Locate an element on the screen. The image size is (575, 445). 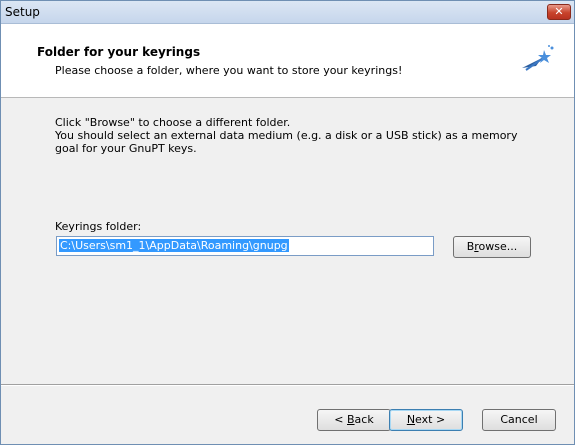
keyrings-folder-value: C:\Users\sm1_1\AppData\Roaming\gnupg is located at coordinates (174, 245).